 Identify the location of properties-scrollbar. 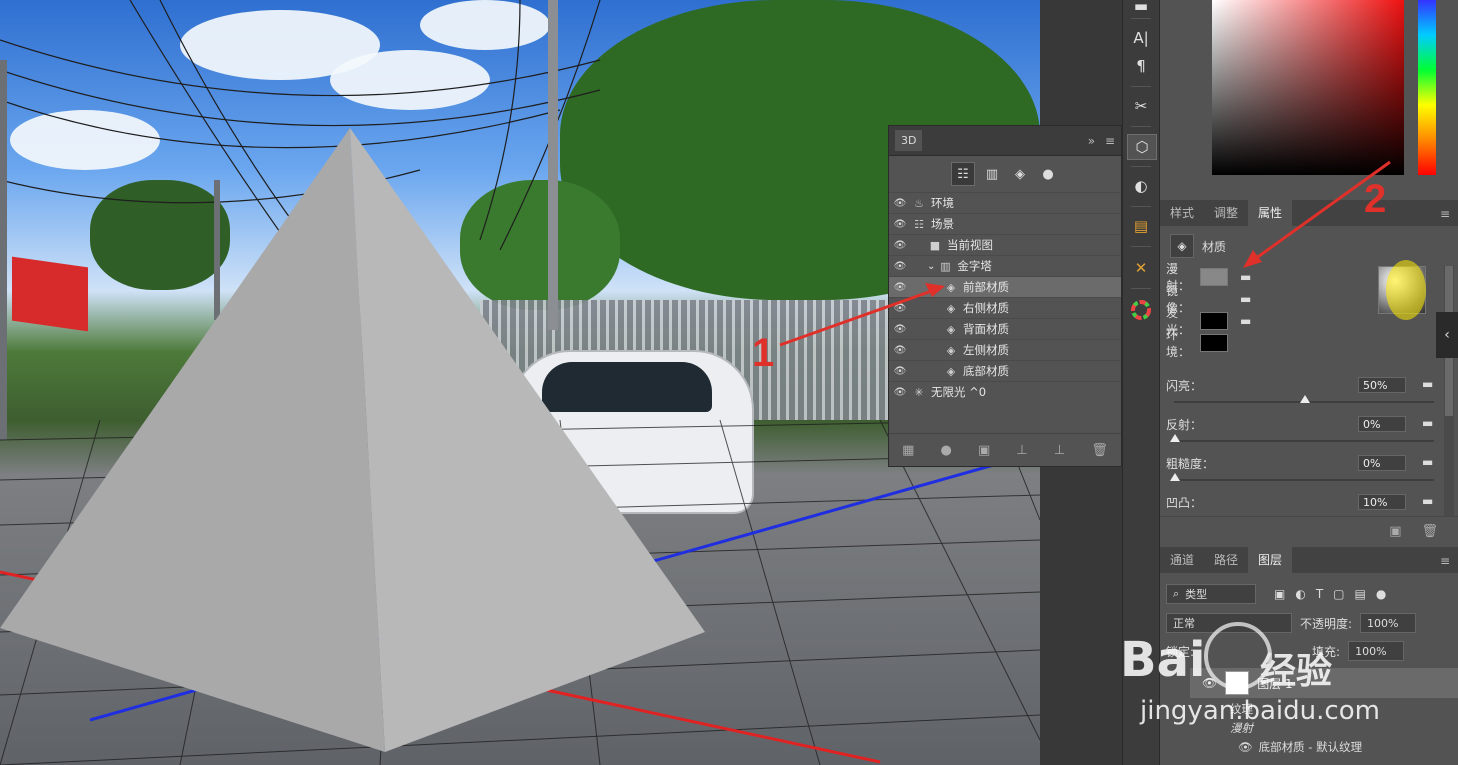
(1449, 391).